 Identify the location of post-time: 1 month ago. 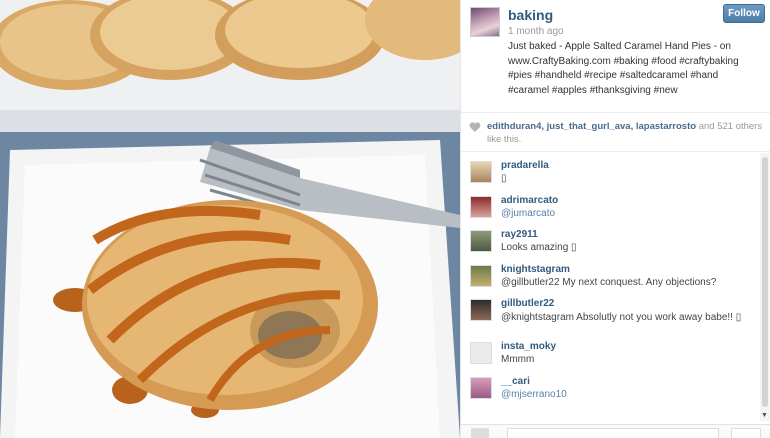
(536, 31).